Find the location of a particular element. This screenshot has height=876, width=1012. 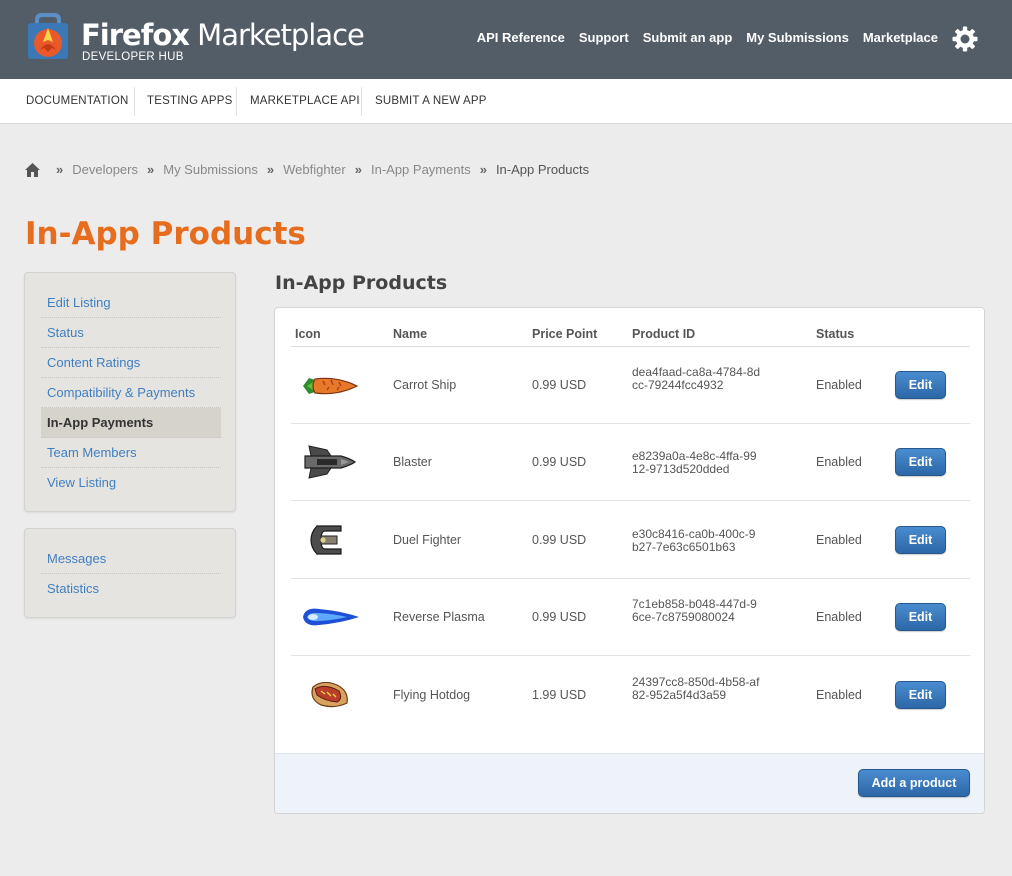

product-id: 7c1eb858-b048-447d-96ce-7c8759080024 is located at coordinates (694, 610).